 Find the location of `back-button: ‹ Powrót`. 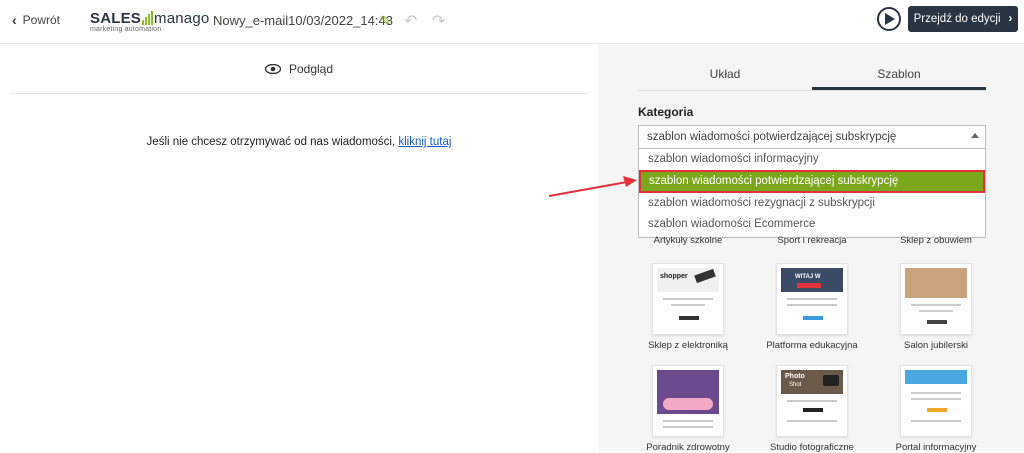

back-button: ‹ Powrót is located at coordinates (36, 20).